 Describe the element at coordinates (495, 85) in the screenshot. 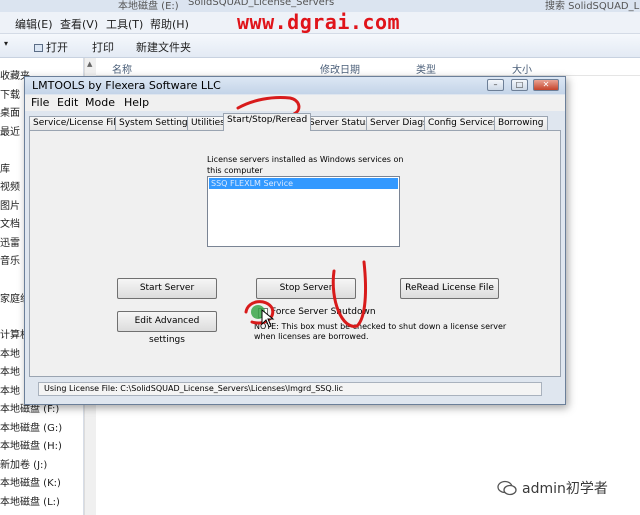

I see `minimize-icon: –` at that location.